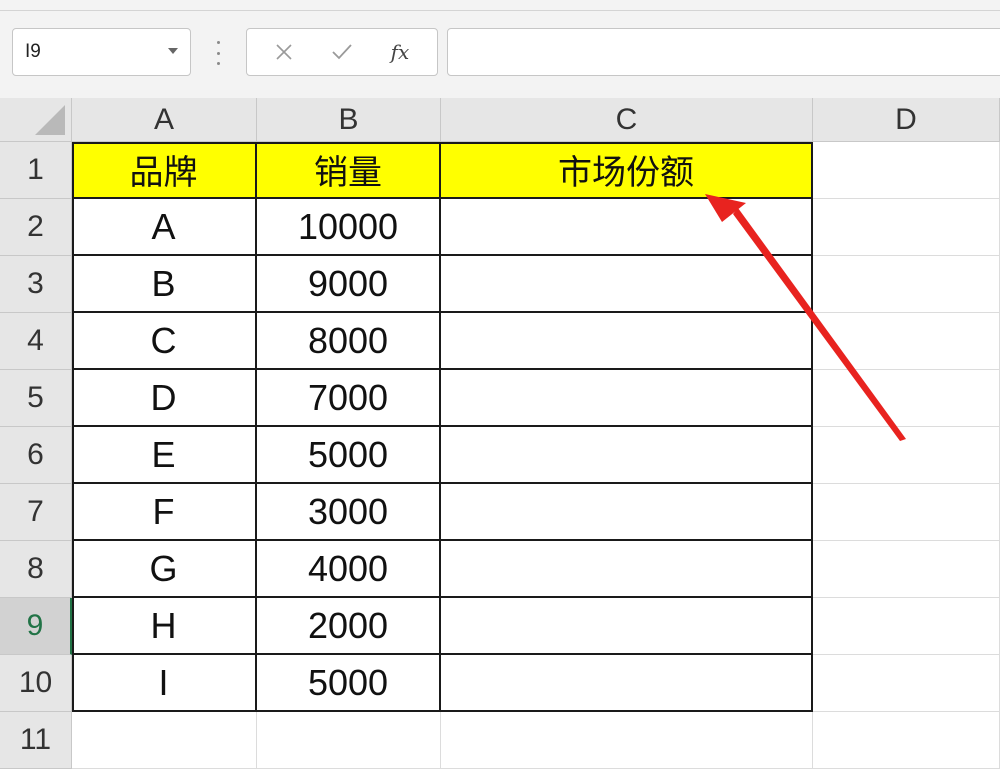 The image size is (1000, 769). Describe the element at coordinates (906, 569) in the screenshot. I see `cell-d8` at that location.